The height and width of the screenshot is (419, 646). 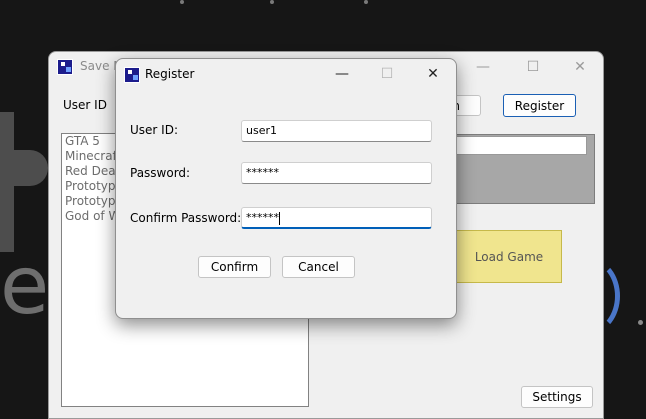 I want to click on cancel-button: Cancel, so click(x=318, y=267).